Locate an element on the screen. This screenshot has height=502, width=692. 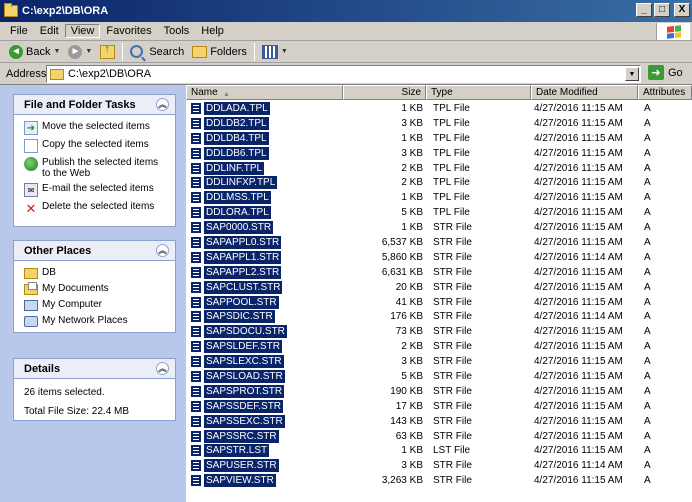
back-dropdown-icon: ▼ is located at coordinates (56, 51).